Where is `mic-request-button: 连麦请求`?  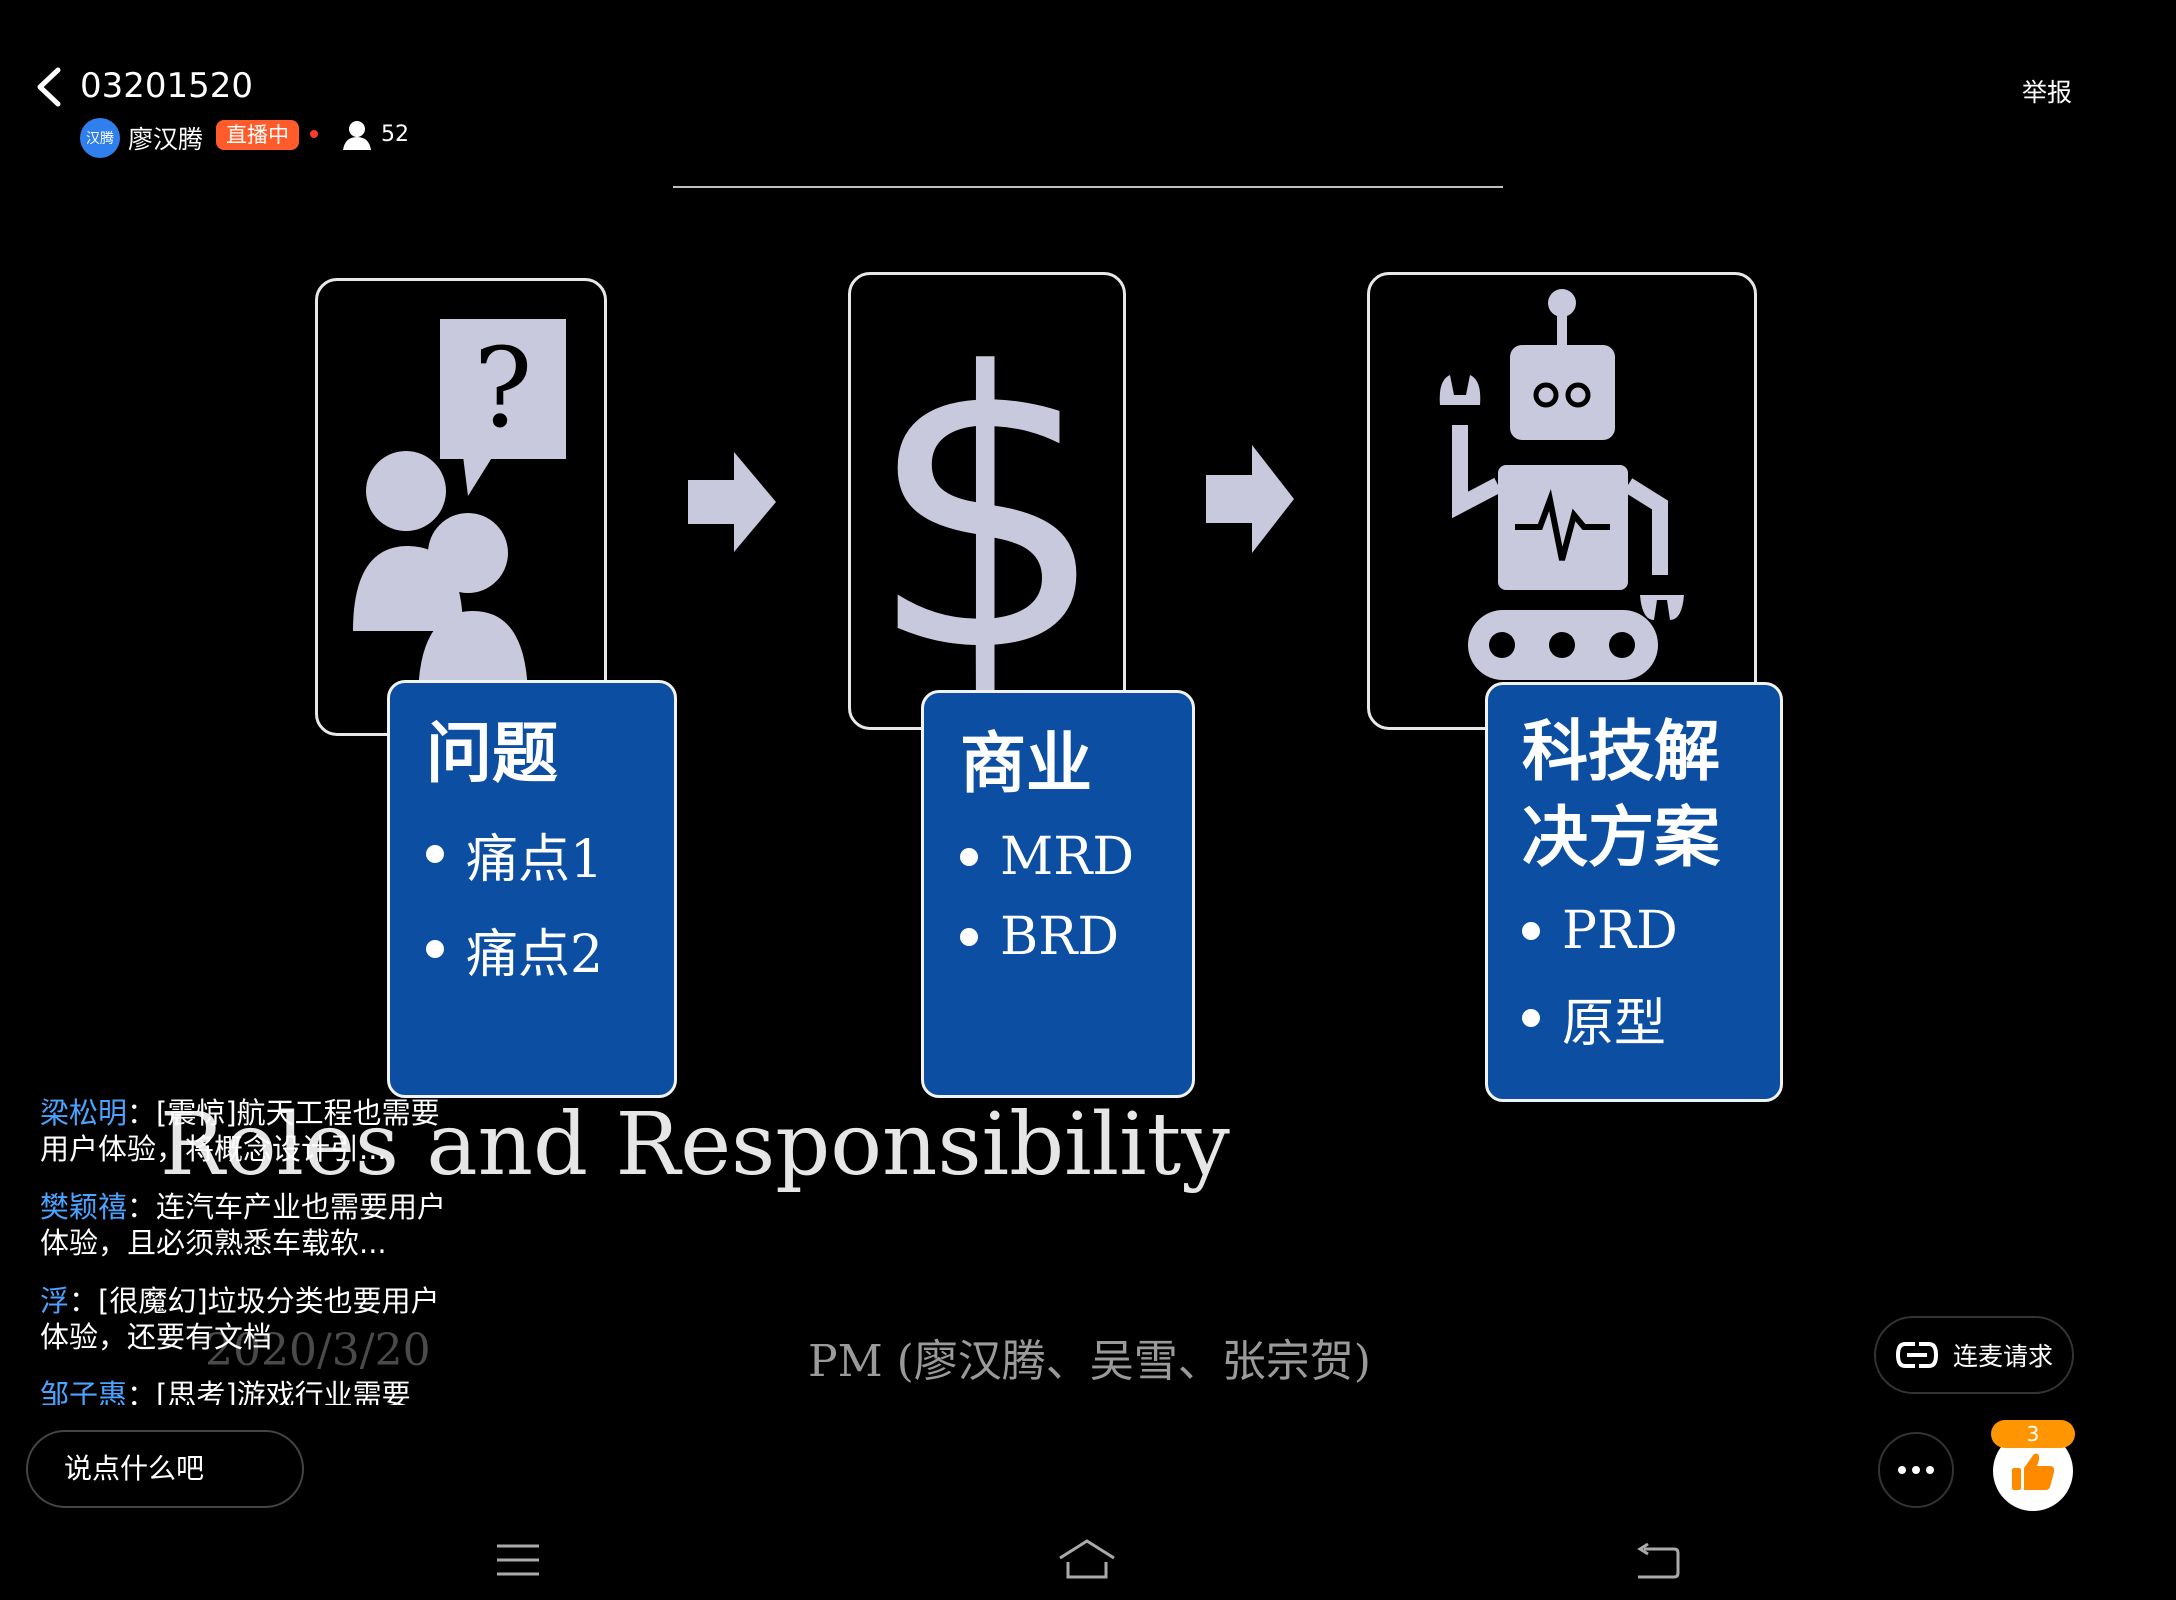
mic-request-button: 连麦请求 is located at coordinates (1974, 1355).